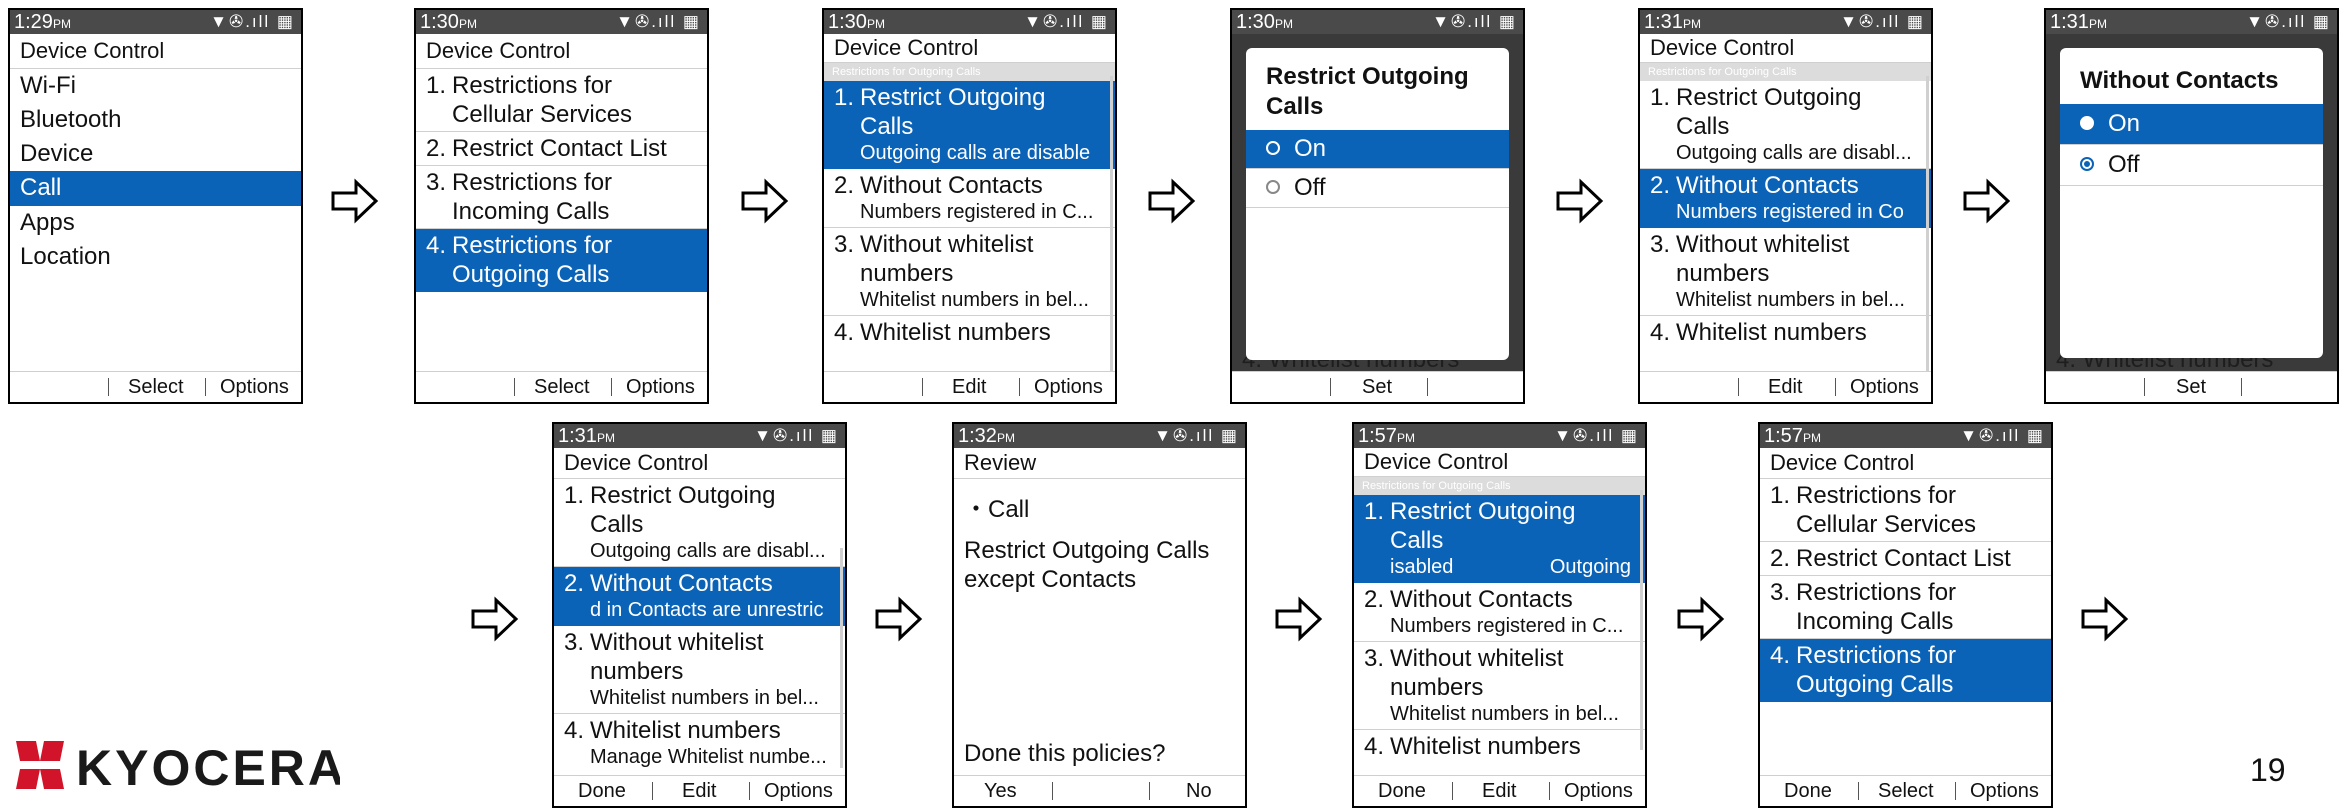 This screenshot has width=2344, height=808. What do you see at coordinates (683, 495) in the screenshot?
I see `item-label: Restrict Outgoing` at bounding box center [683, 495].